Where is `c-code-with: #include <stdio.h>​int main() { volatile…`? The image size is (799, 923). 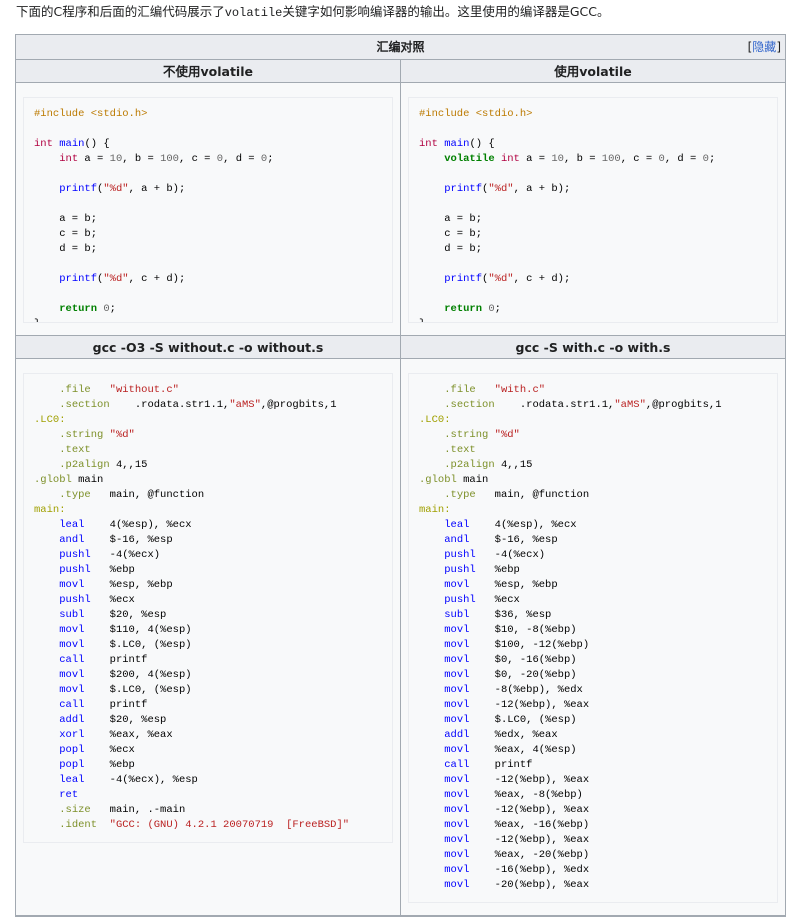
c-code-with: #include <stdio.h>​int main() { volatile… is located at coordinates (593, 210).